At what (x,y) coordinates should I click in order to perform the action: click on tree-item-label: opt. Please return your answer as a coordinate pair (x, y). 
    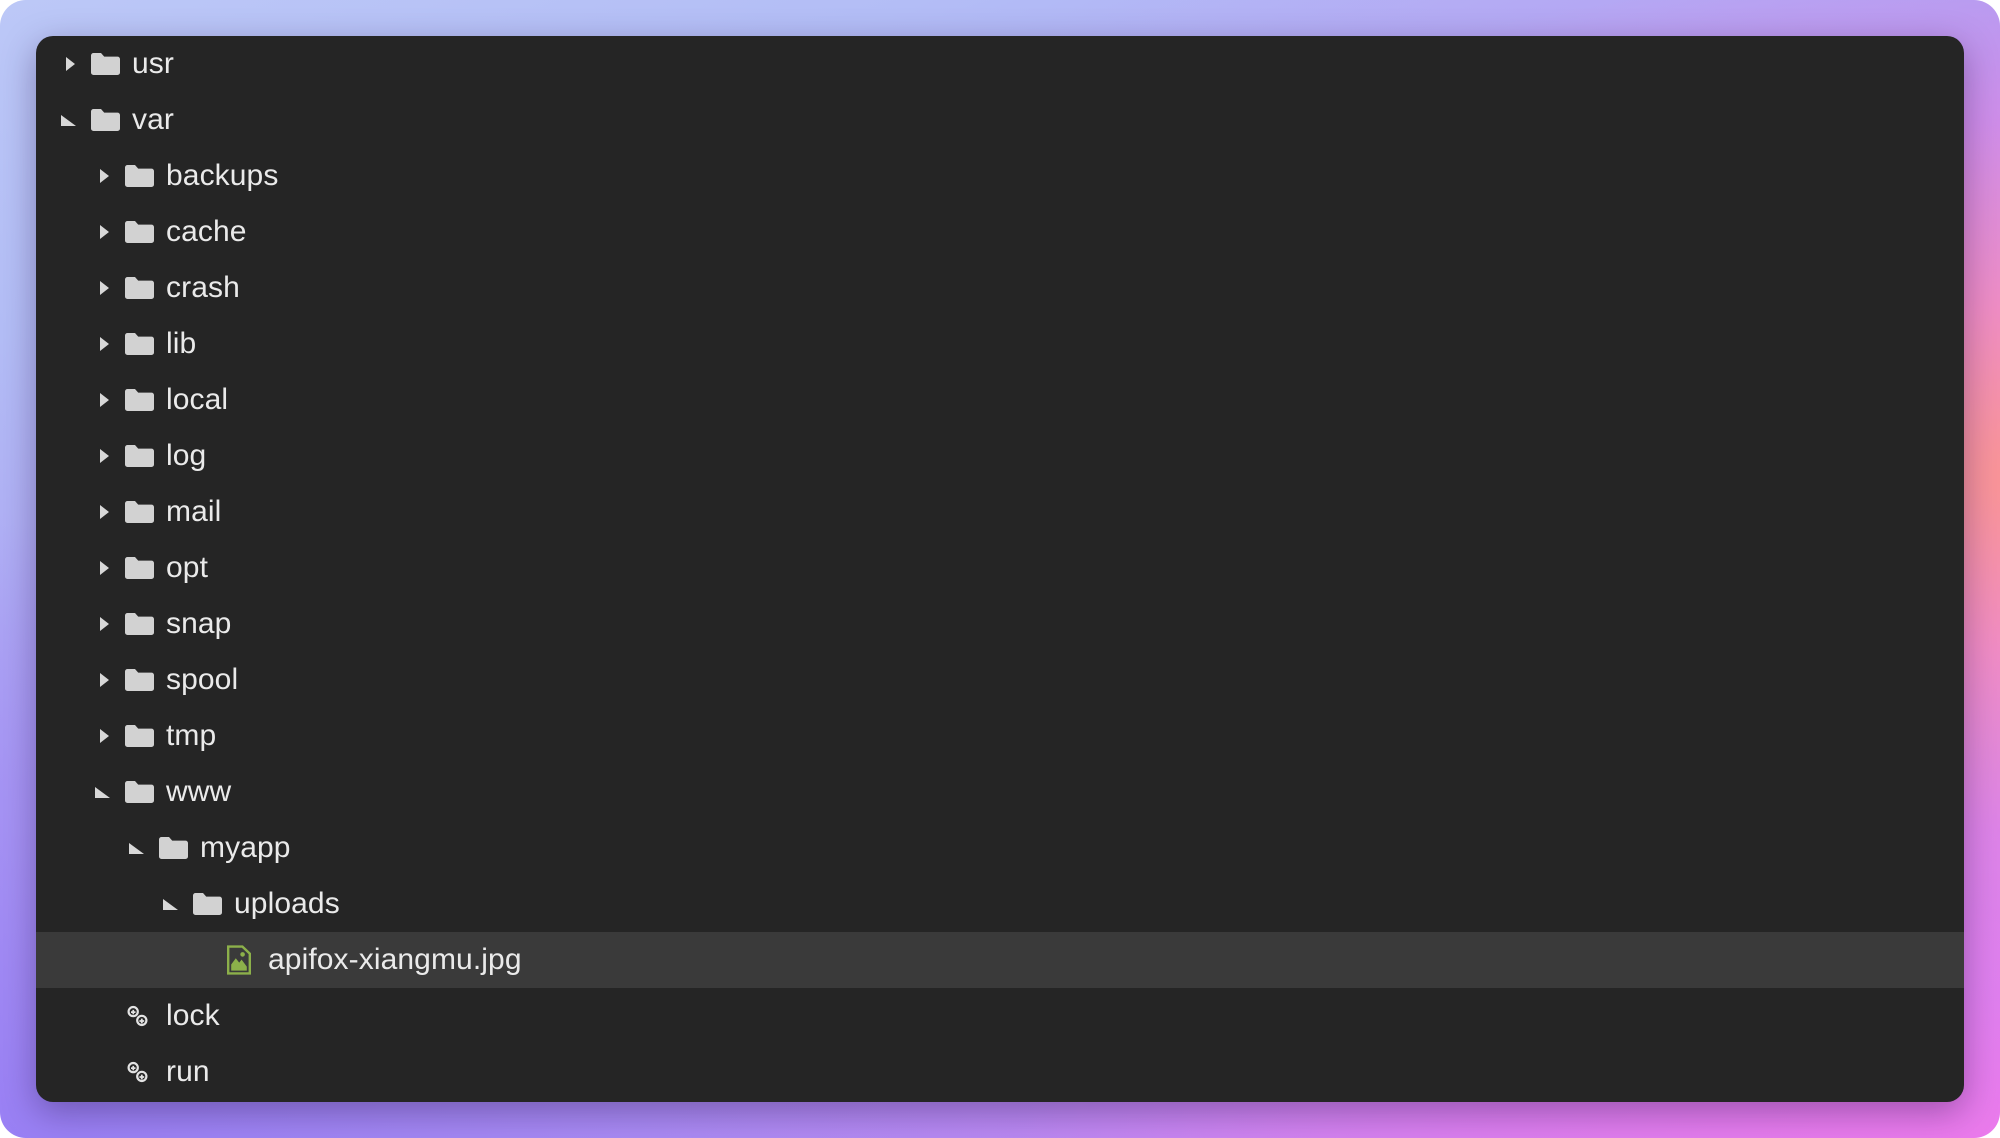
    Looking at the image, I should click on (187, 567).